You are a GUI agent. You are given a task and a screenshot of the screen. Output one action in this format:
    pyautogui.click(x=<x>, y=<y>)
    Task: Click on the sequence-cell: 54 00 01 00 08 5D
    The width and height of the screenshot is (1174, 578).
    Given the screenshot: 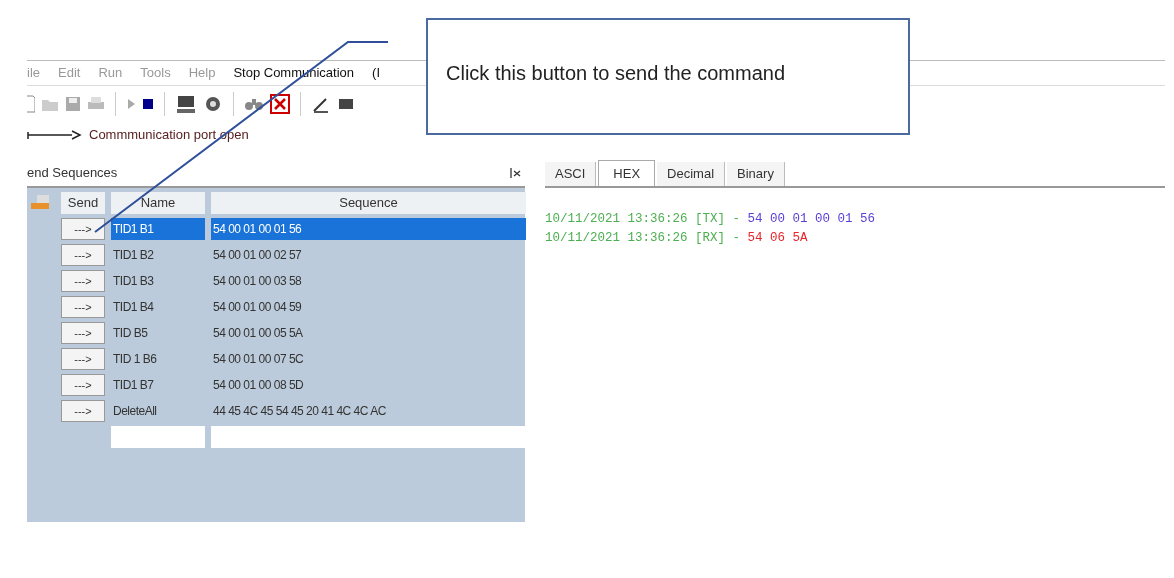 What is the action you would take?
    pyautogui.click(x=368, y=385)
    